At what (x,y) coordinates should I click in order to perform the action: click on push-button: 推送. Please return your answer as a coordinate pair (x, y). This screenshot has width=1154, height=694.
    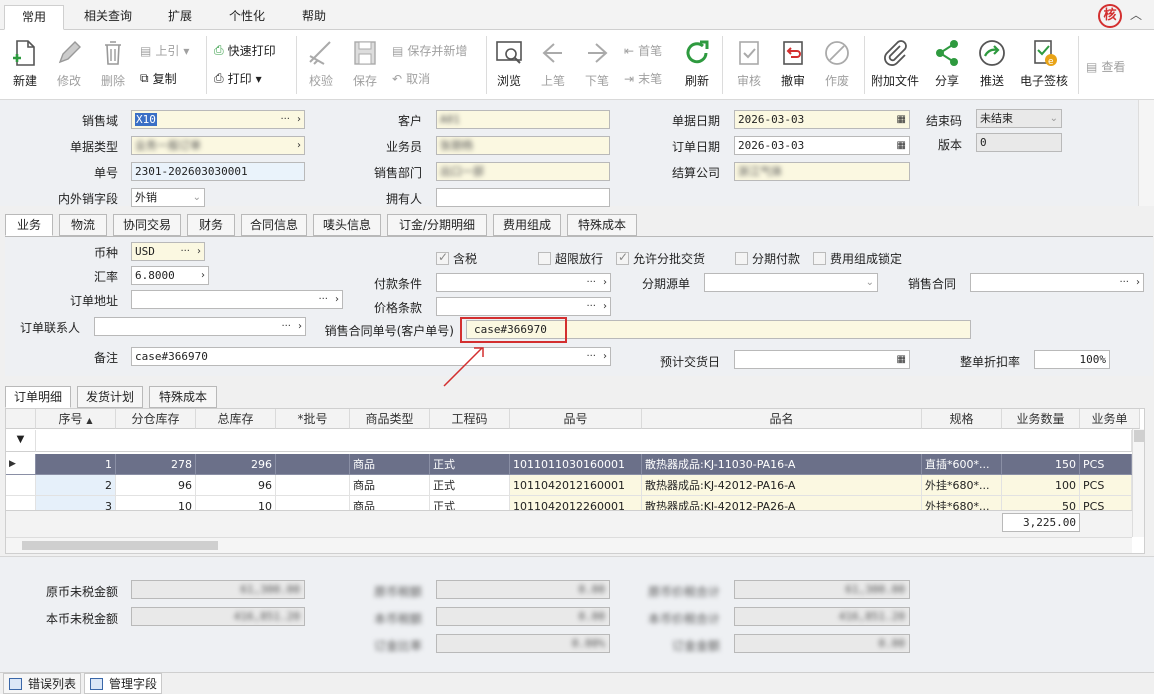
    Looking at the image, I should click on (992, 62).